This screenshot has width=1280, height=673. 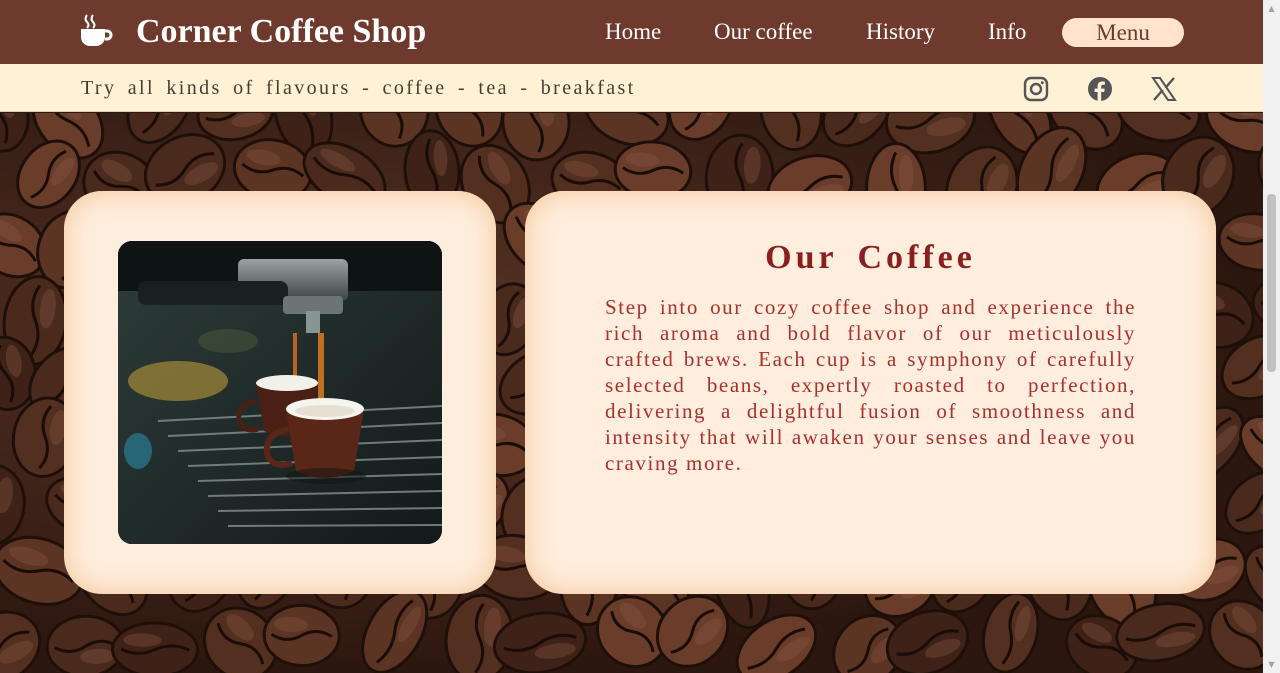 I want to click on nav-history: History, so click(x=900, y=32).